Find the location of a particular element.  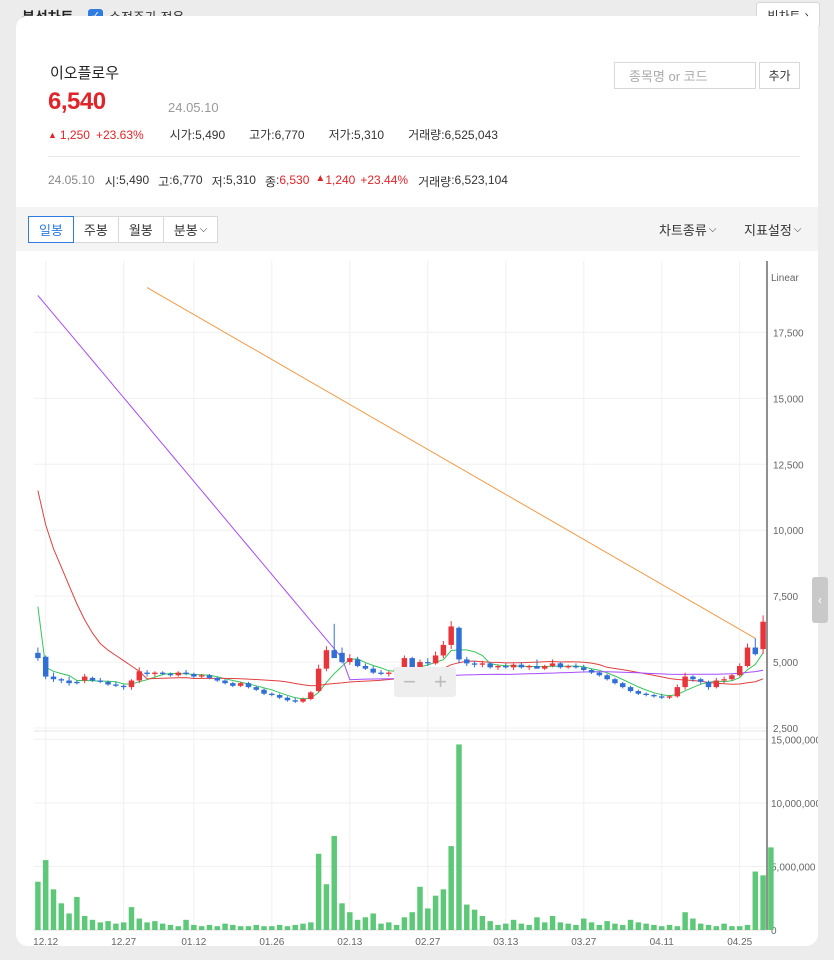

indicator-settings-dropdown: 지표설정 ⌵ is located at coordinates (772, 229).